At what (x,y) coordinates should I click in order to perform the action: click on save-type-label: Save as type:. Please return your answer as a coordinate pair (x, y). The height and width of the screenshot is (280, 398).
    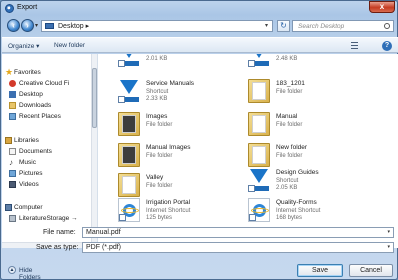
    Looking at the image, I should click on (57, 247).